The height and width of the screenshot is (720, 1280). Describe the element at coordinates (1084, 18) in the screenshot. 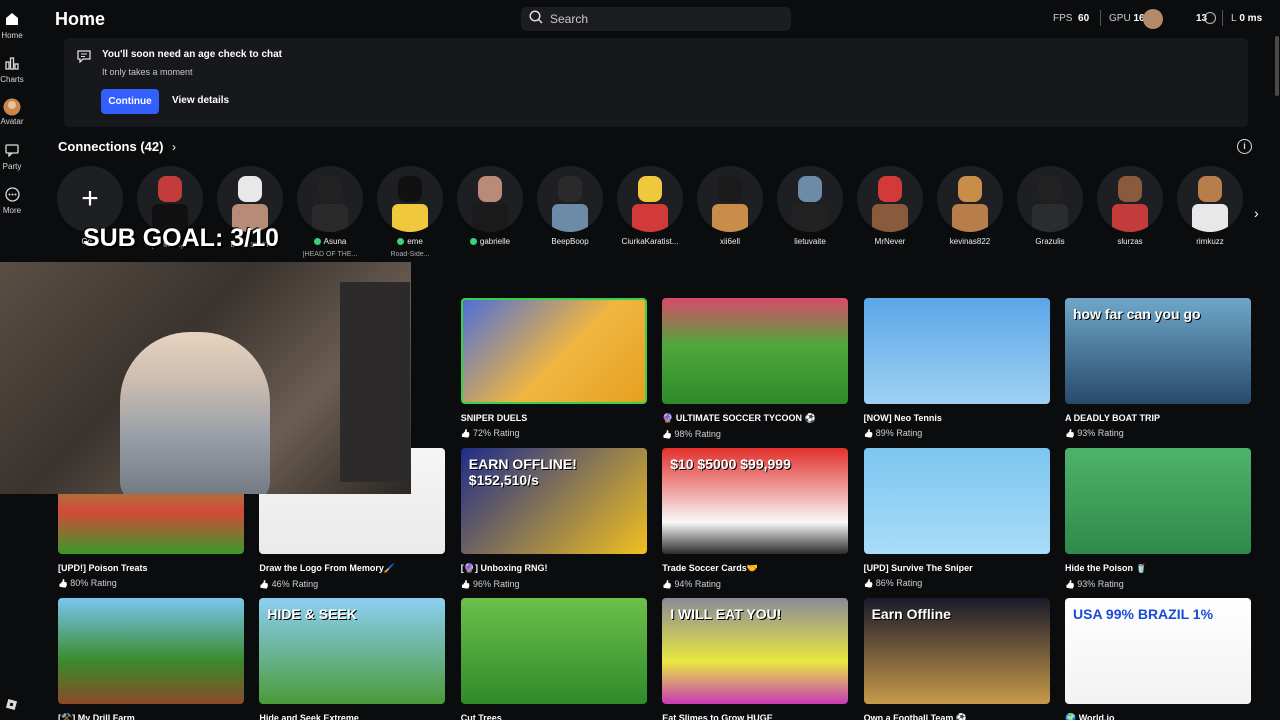

I see `fps-value: 60` at that location.